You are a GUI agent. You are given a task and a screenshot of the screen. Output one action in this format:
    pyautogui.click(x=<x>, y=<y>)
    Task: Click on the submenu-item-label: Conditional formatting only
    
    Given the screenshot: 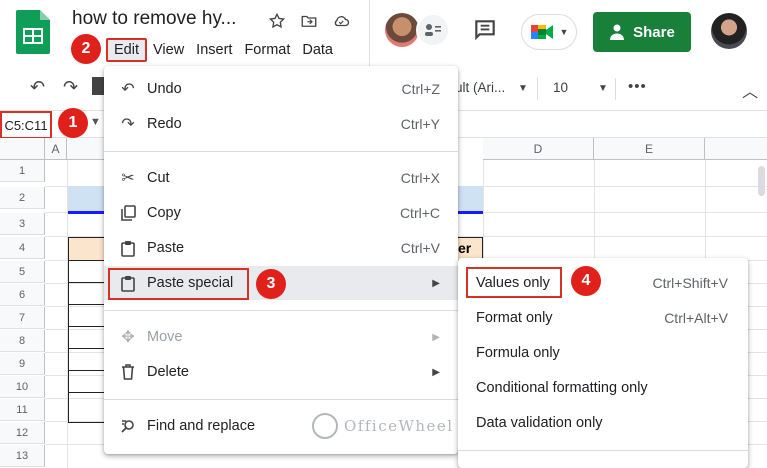 What is the action you would take?
    pyautogui.click(x=562, y=387)
    